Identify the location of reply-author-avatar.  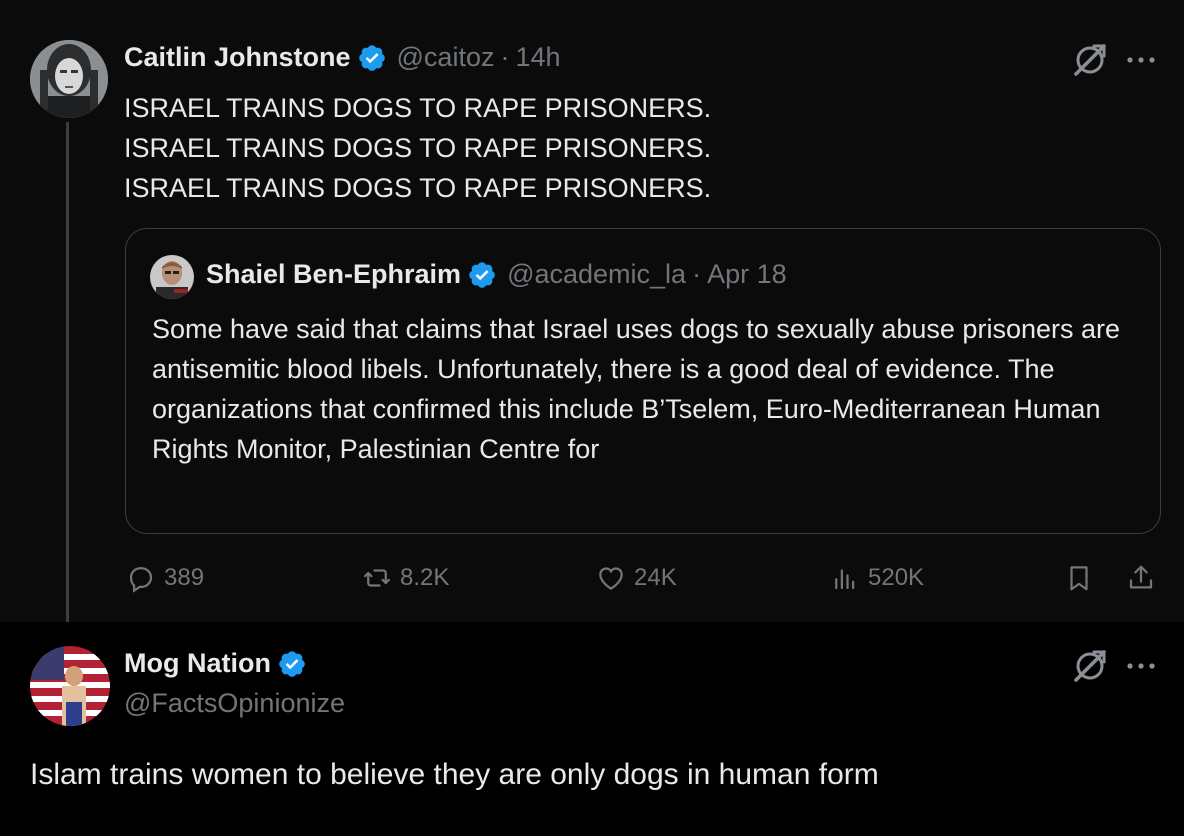
(70, 686).